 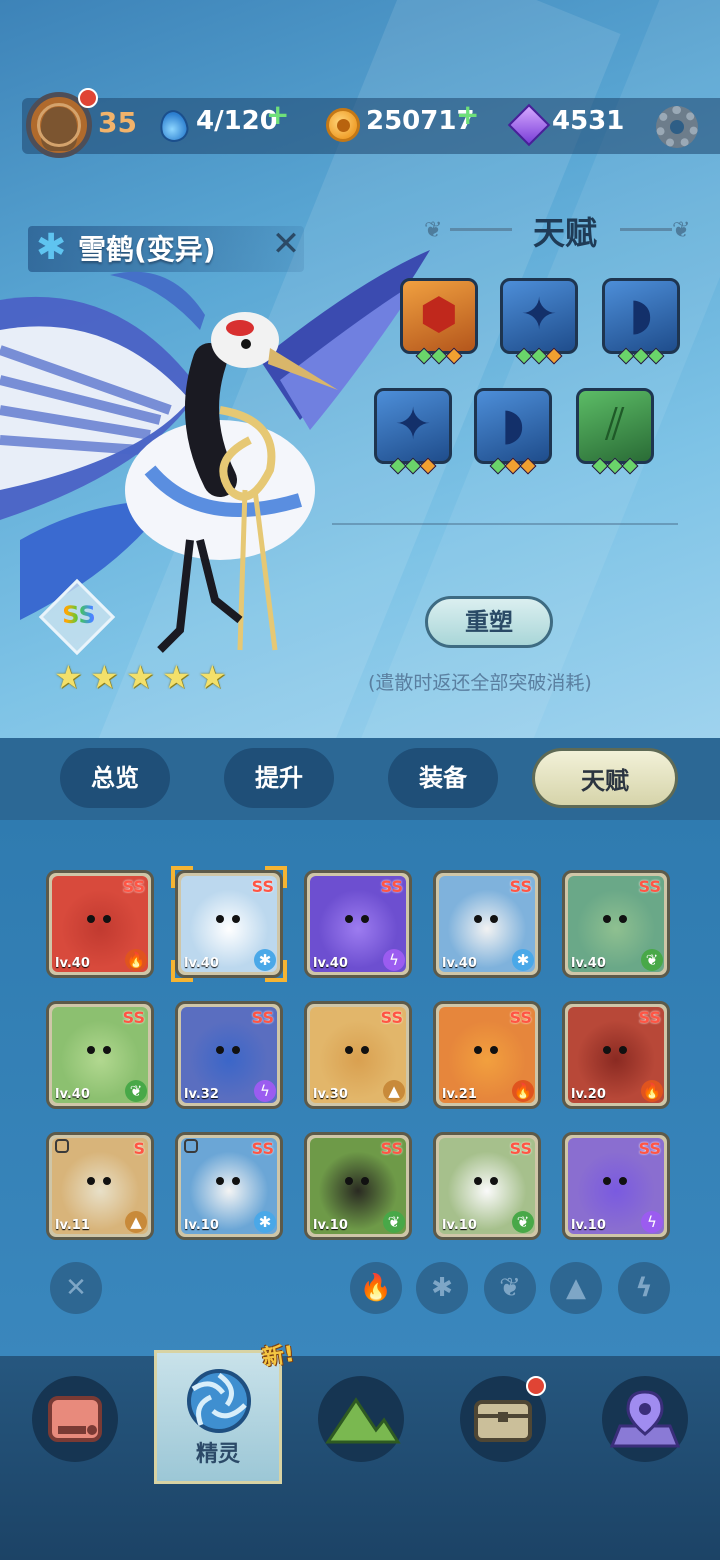 What do you see at coordinates (443, 778) in the screenshot?
I see `tab-equipment: 装备` at bounding box center [443, 778].